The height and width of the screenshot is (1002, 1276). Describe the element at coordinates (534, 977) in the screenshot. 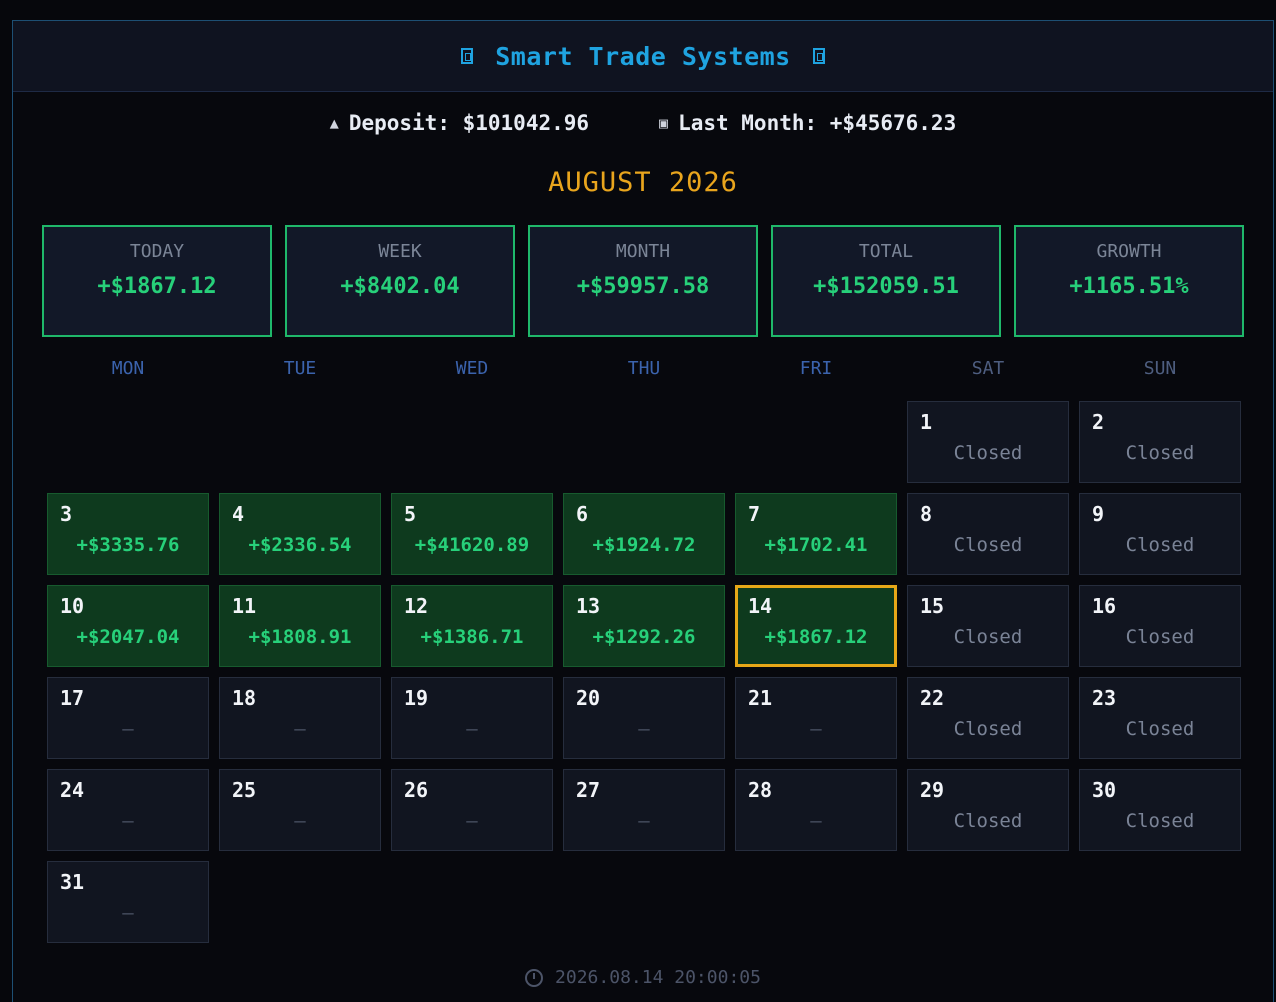

I see `clock-icon` at that location.